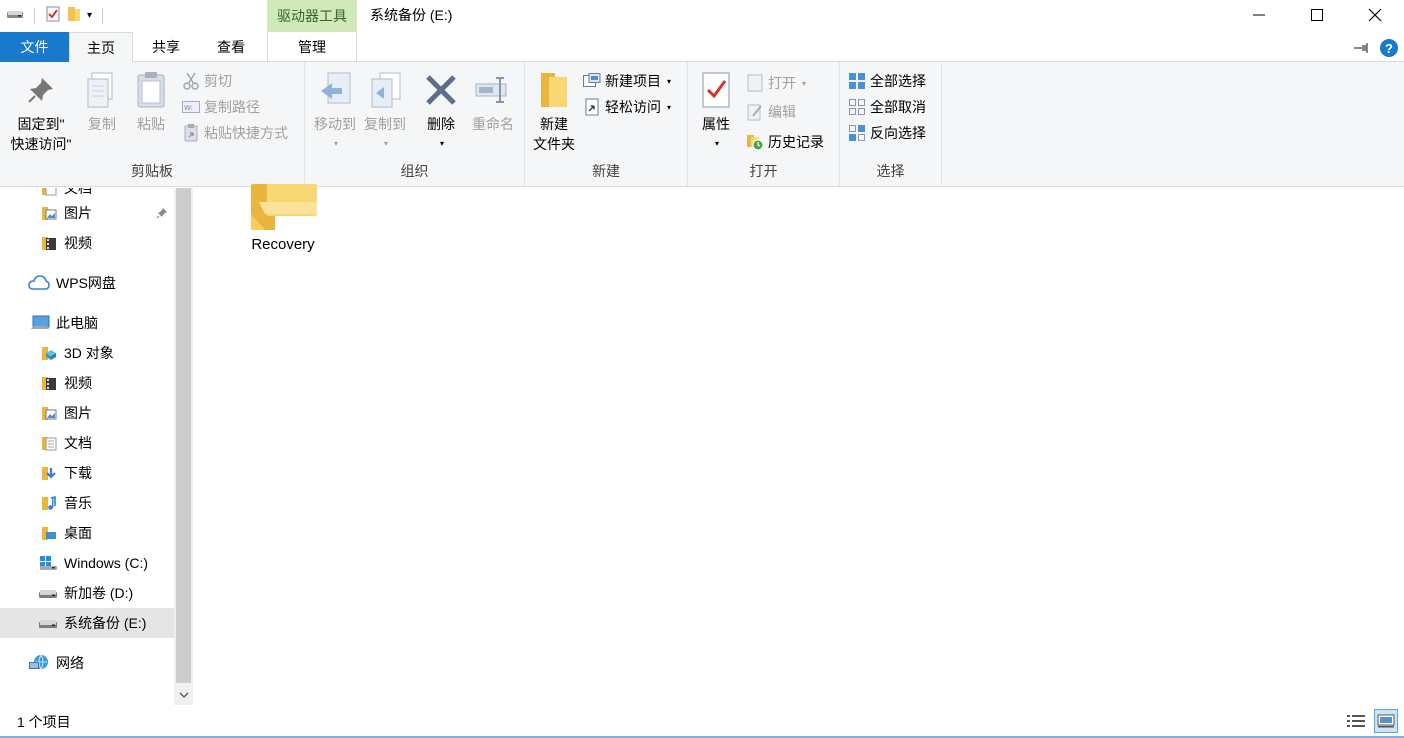  I want to click on pinned-icon, so click(162, 214).